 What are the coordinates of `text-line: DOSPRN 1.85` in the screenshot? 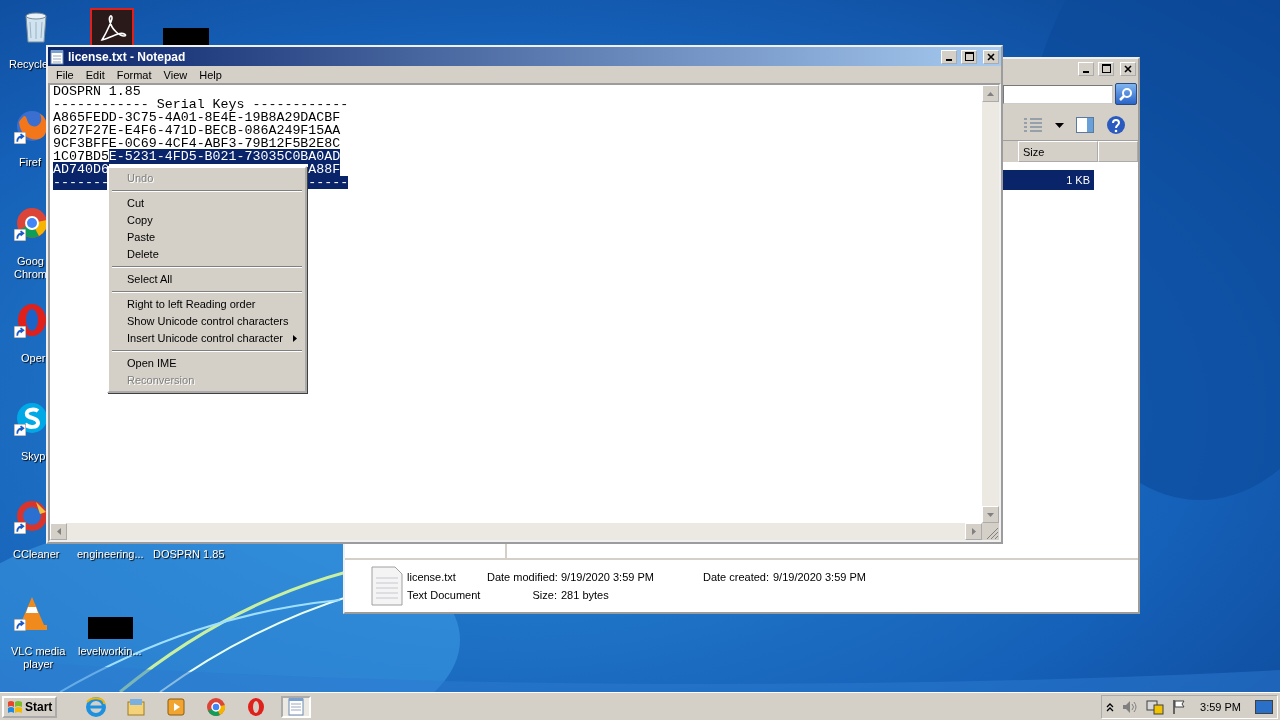 It's located at (97, 91).